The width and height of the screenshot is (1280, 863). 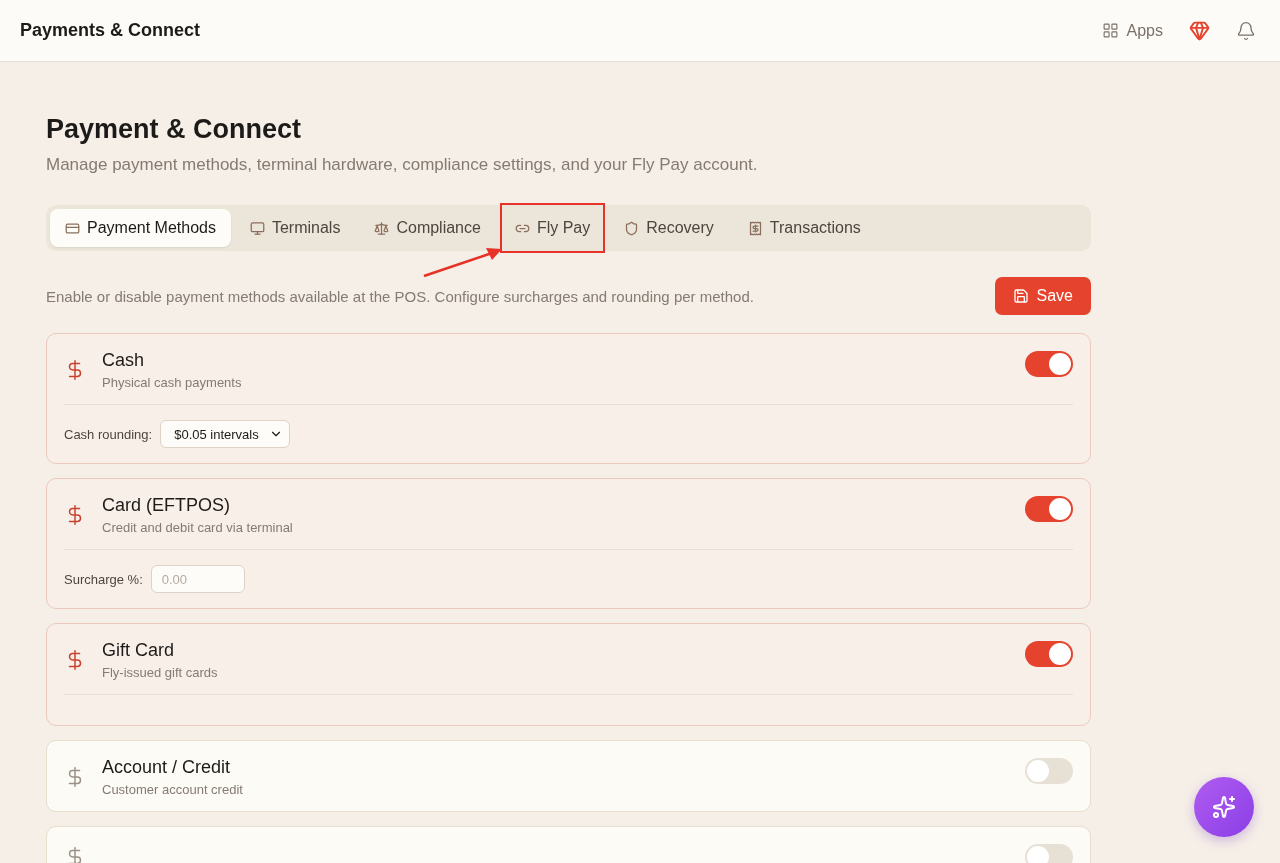 I want to click on method-name: Account / Credit, so click(x=167, y=767).